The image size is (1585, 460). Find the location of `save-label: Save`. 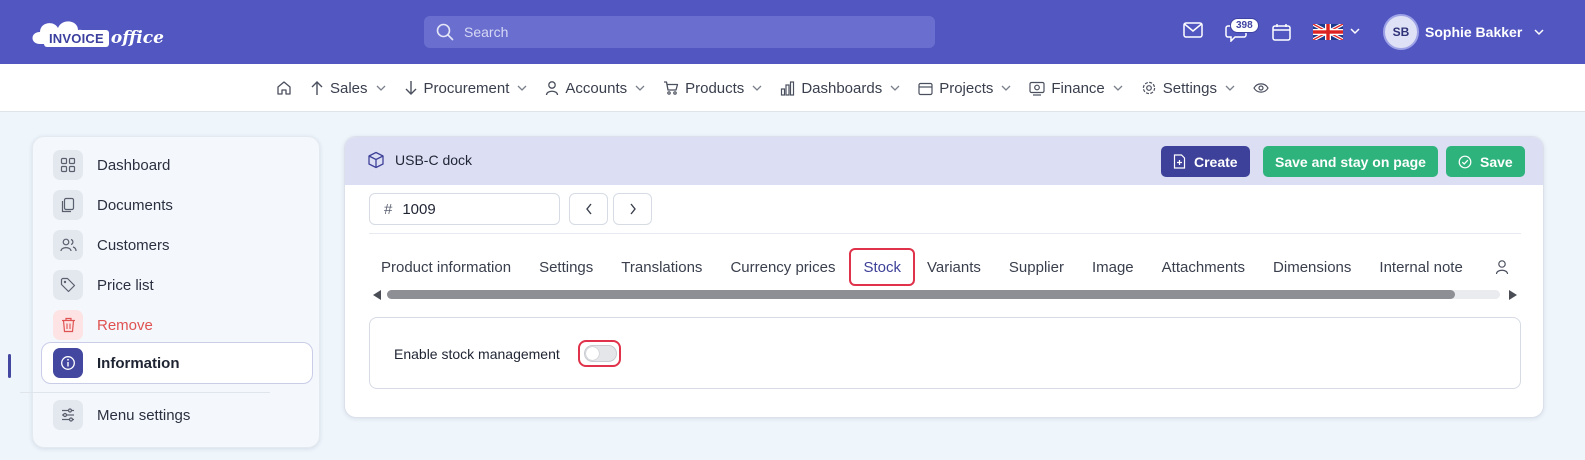

save-label: Save is located at coordinates (1496, 161).